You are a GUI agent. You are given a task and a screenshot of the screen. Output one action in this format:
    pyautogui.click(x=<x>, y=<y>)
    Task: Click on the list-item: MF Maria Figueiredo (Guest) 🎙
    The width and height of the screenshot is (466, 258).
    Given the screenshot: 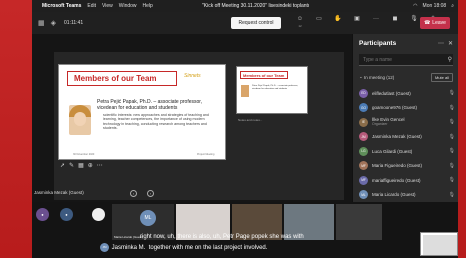 What is the action you would take?
    pyautogui.click(x=407, y=166)
    